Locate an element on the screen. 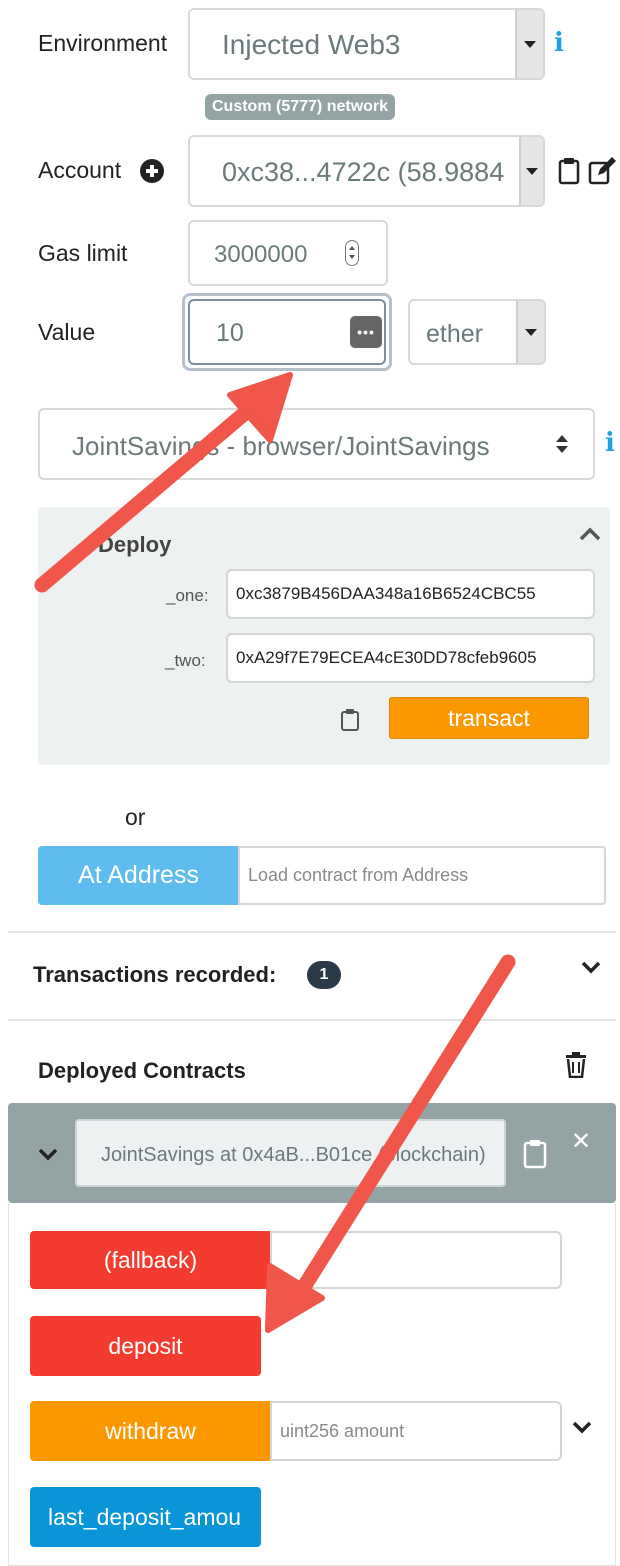 This screenshot has height=1566, width=620. unit-select: ether is located at coordinates (477, 332).